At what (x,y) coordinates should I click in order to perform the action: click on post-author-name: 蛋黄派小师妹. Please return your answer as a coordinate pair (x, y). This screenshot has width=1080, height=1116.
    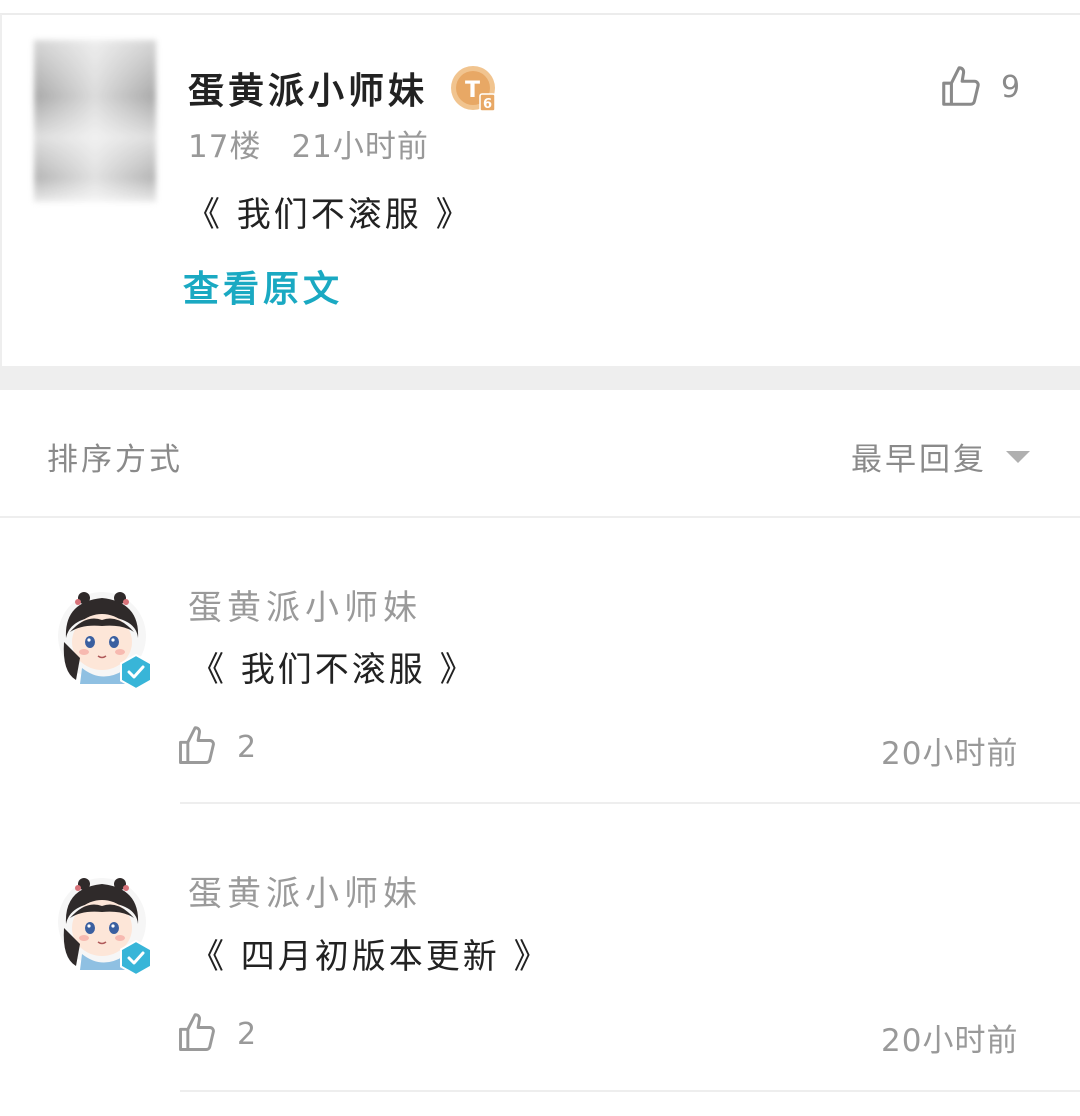
    Looking at the image, I should click on (308, 88).